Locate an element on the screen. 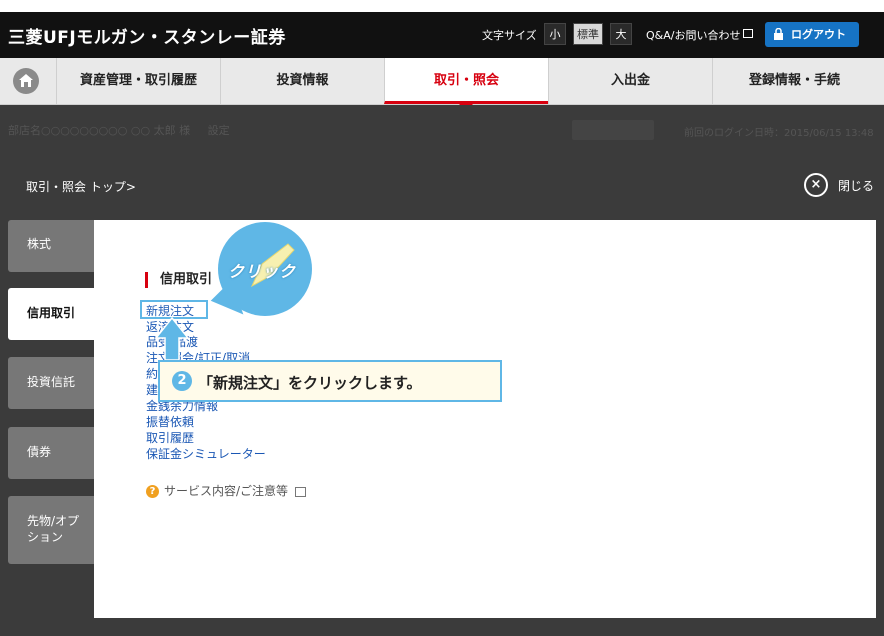 Image resolution: width=884 pixels, height=636 pixels. font-size-label: 文字サイズ is located at coordinates (509, 35).